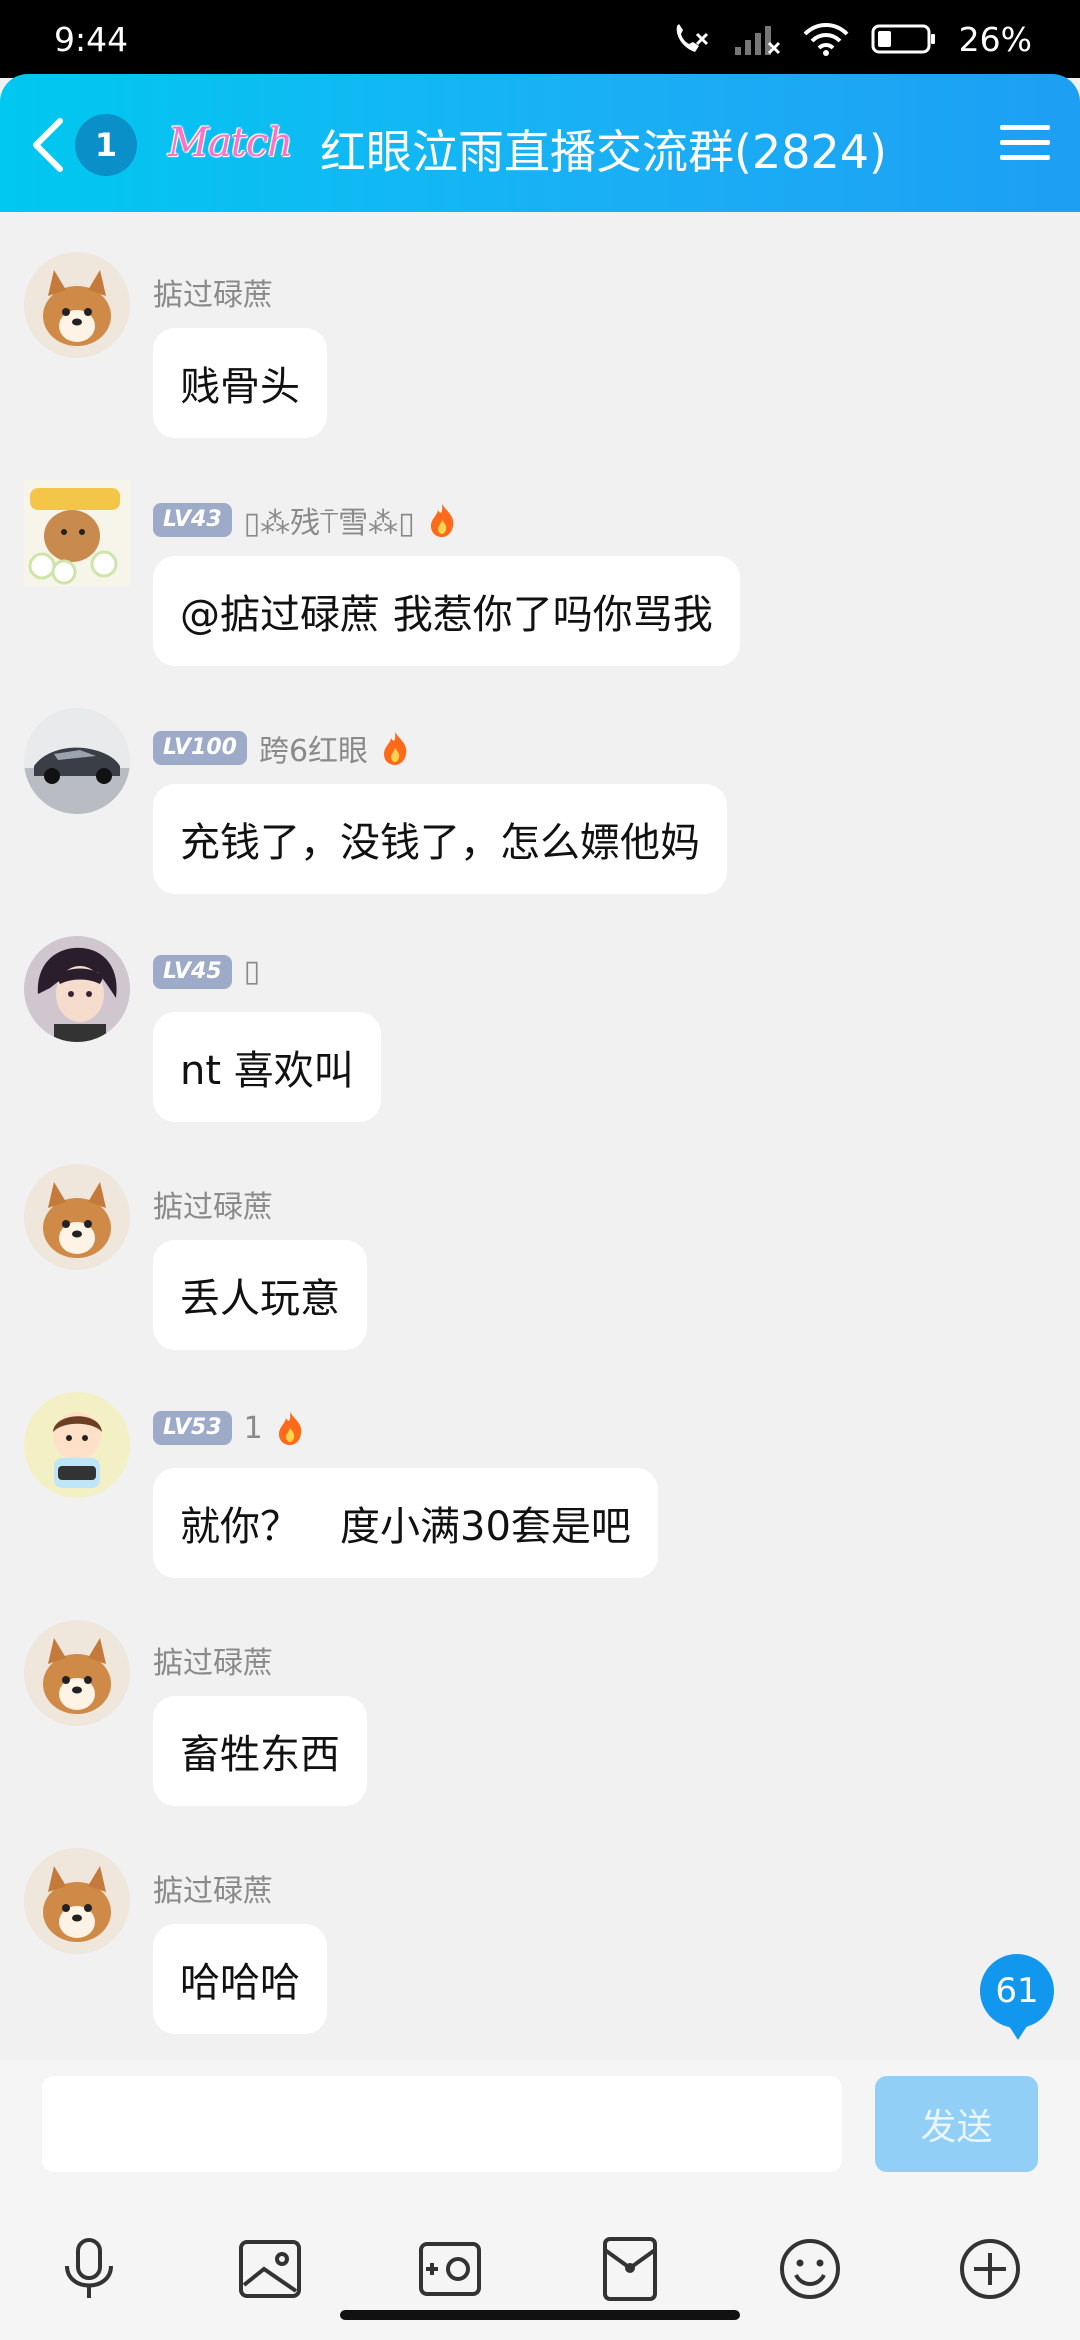  What do you see at coordinates (540, 2315) in the screenshot?
I see `home-indicator` at bounding box center [540, 2315].